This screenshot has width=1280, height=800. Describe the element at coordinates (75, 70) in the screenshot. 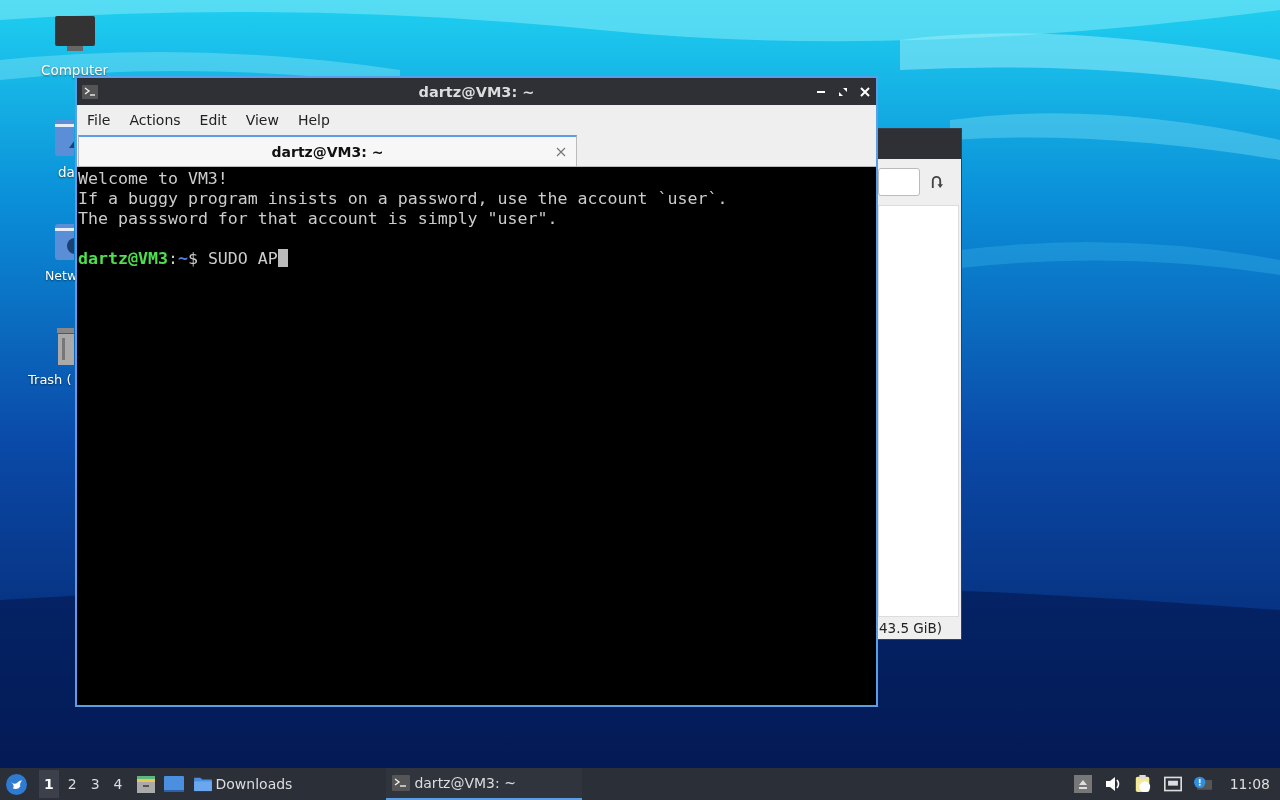

I see `icon-label: Computer` at that location.